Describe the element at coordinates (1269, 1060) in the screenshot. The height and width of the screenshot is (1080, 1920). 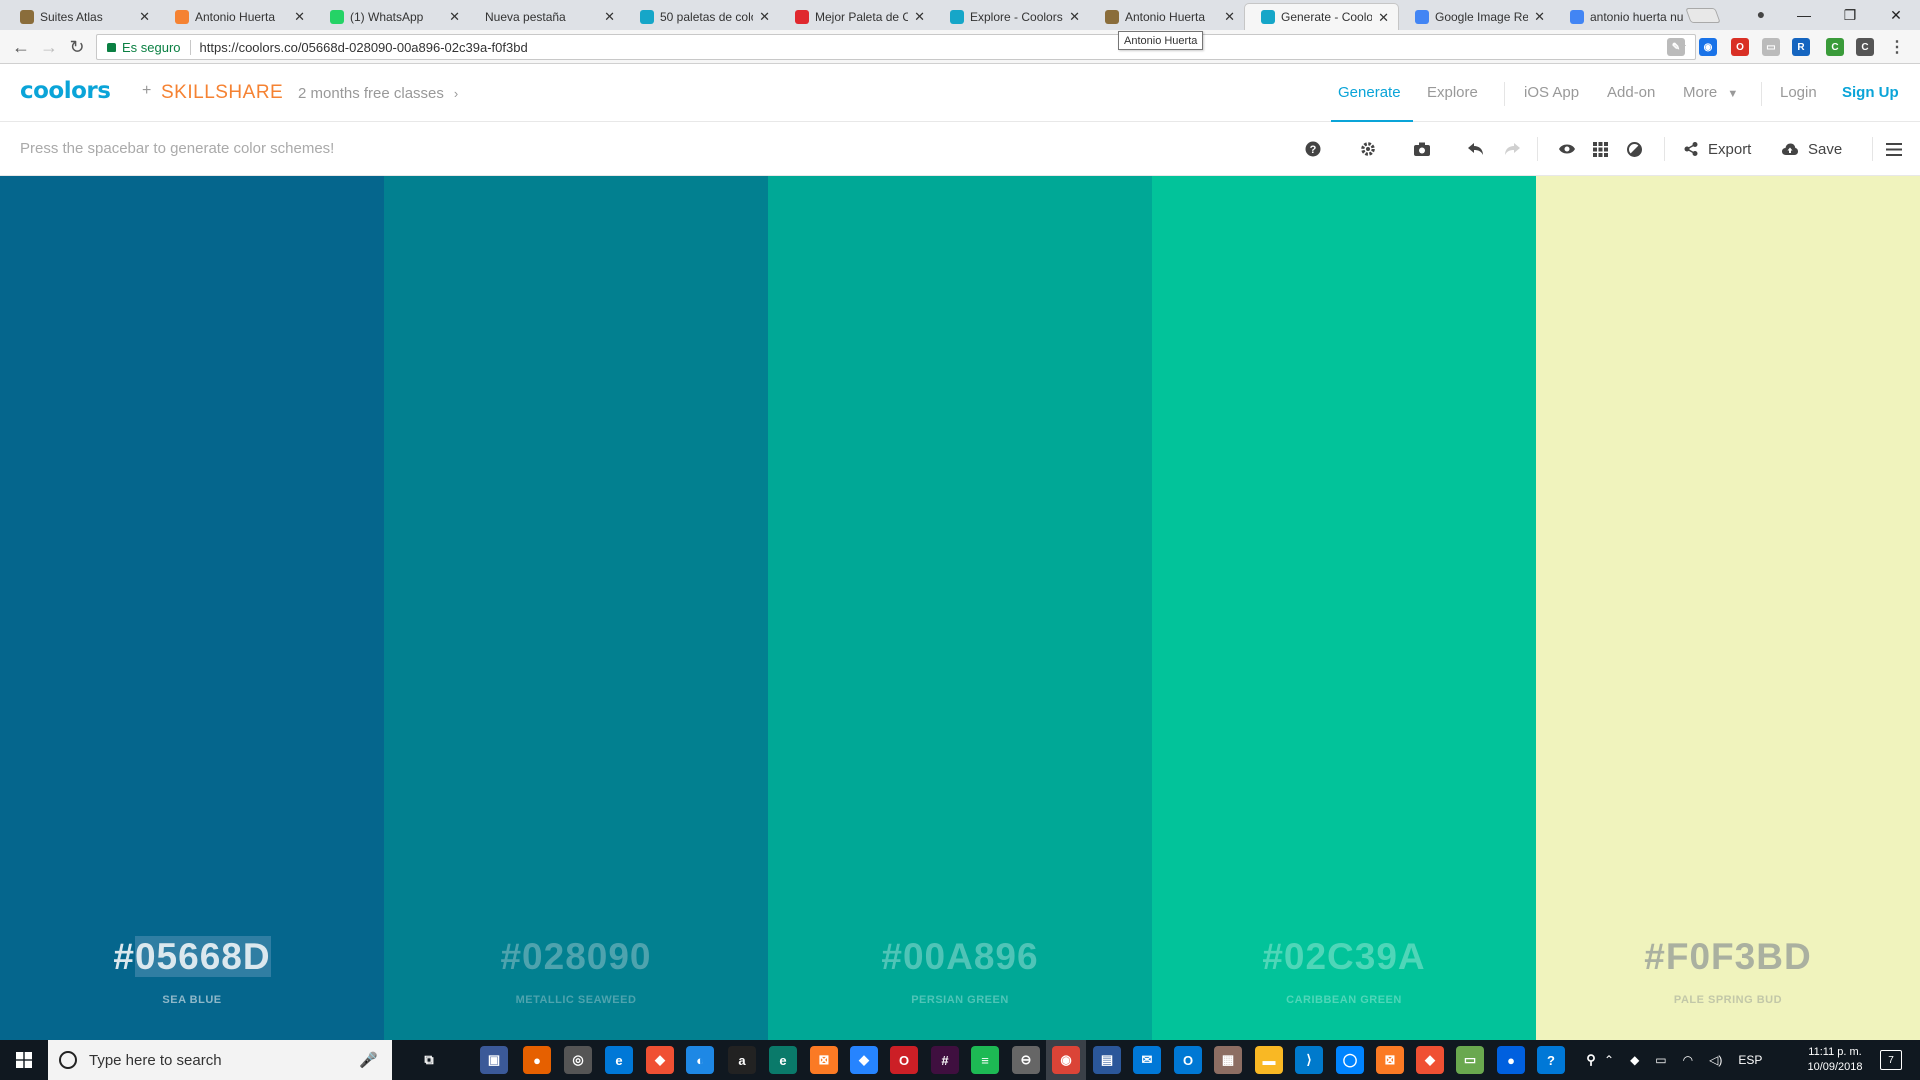
I see `file-explorer-icon: ▬` at that location.